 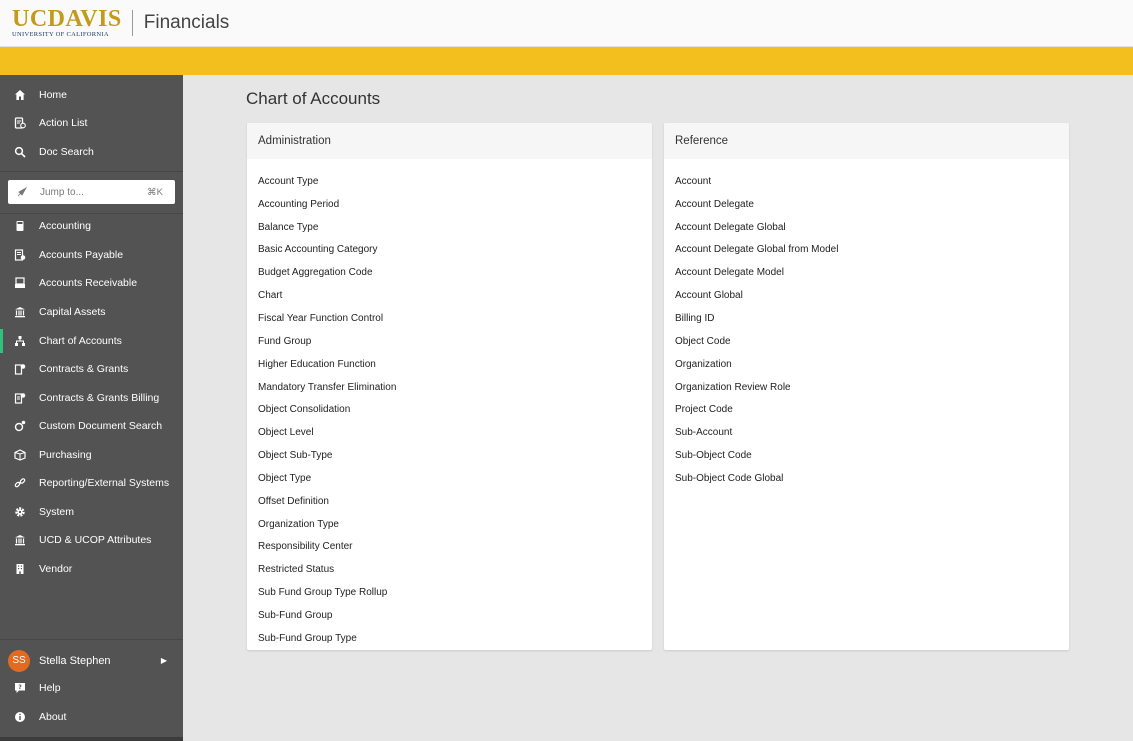 I want to click on link-higher-education-function: Higher Education Function, so click(x=327, y=364).